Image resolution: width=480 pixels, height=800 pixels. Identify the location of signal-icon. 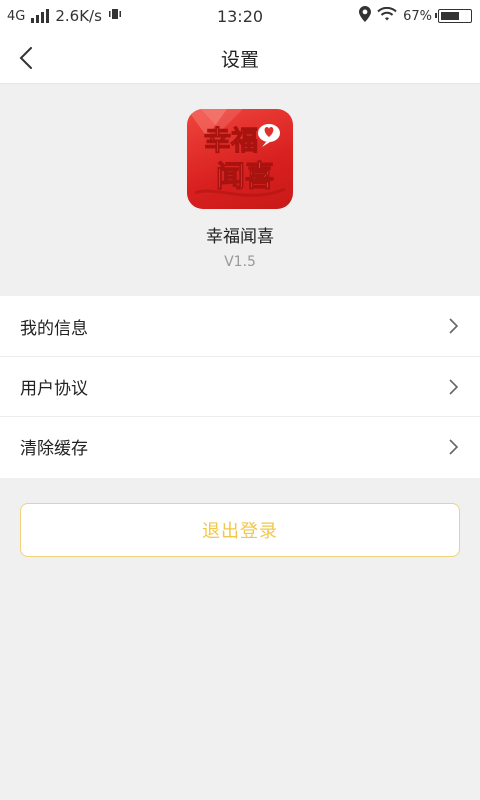
(40, 16).